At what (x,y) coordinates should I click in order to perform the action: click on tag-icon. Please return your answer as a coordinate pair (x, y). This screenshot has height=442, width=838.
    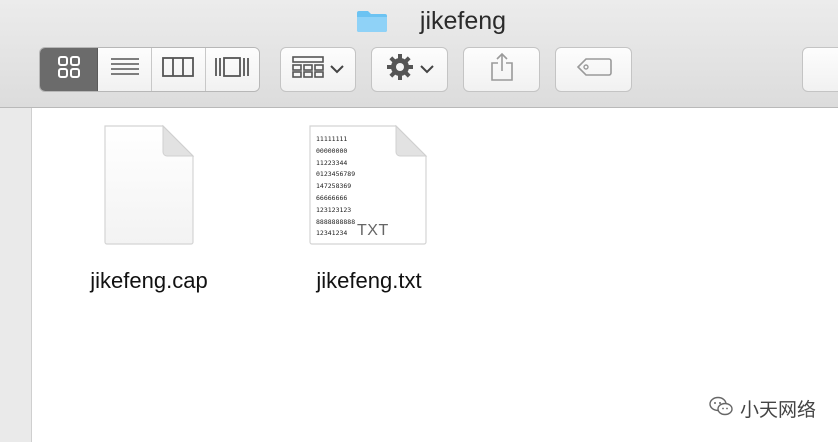
    Looking at the image, I should click on (594, 69).